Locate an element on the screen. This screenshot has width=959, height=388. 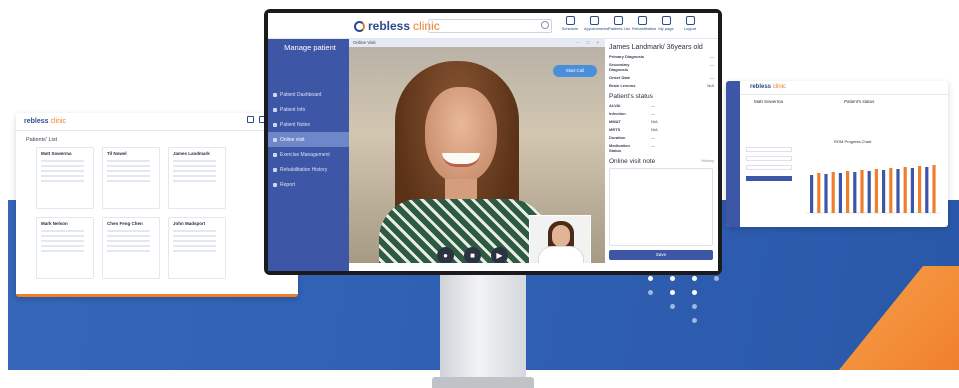
sidebar-item-exercise-management: Exercise Management is located at coordinates (308, 154).